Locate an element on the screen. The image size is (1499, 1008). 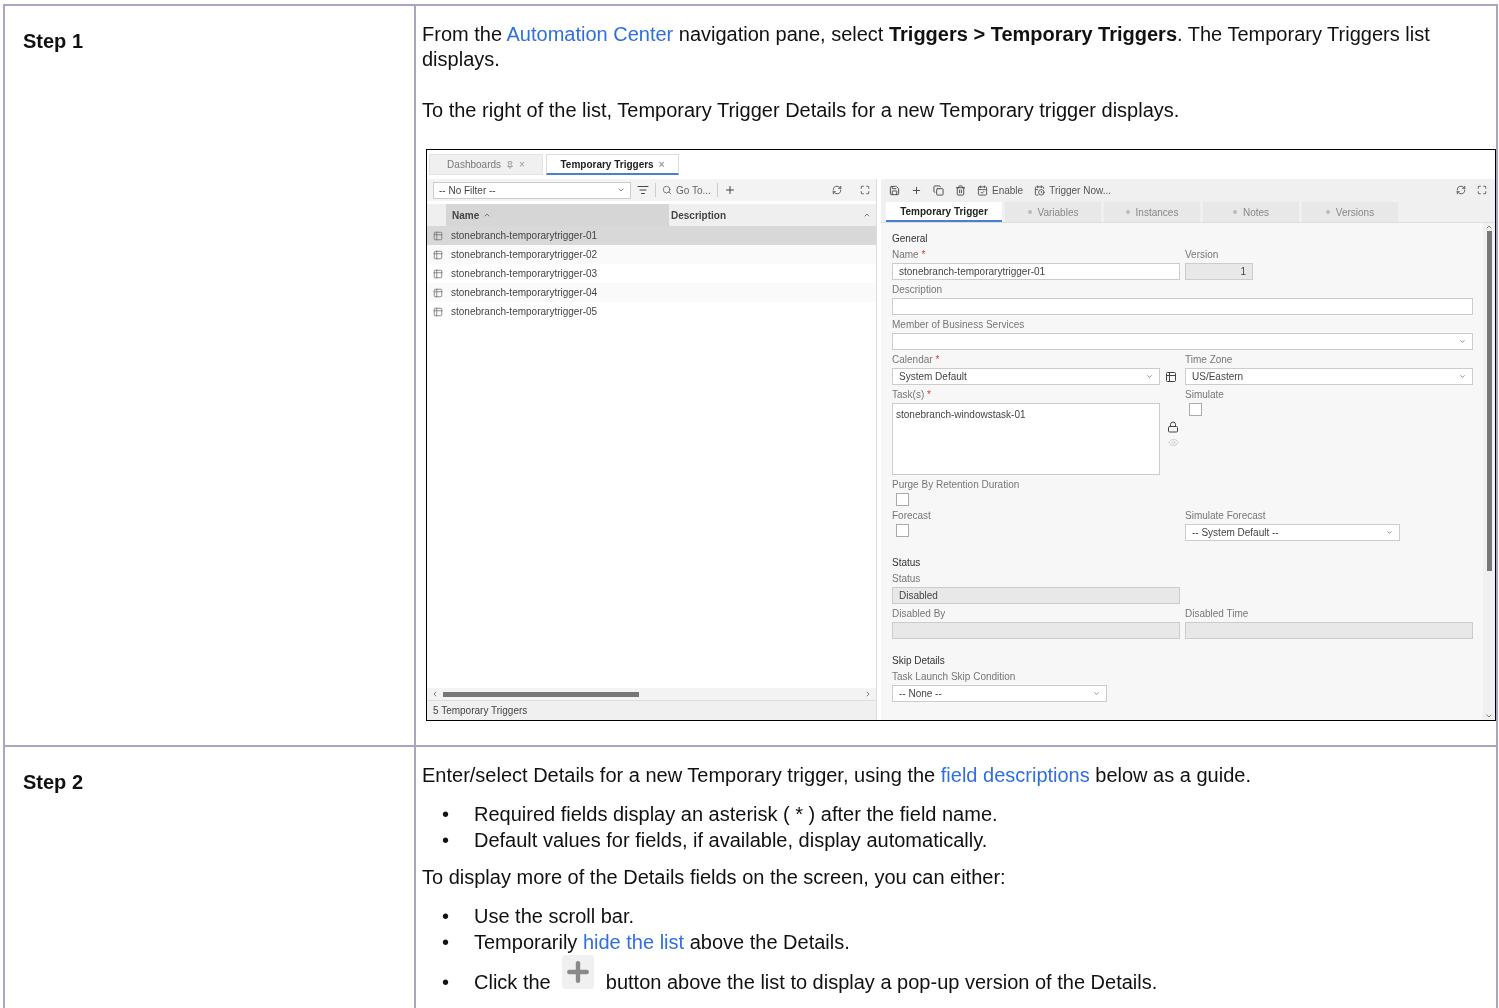
section-title: Status is located at coordinates (907, 562).